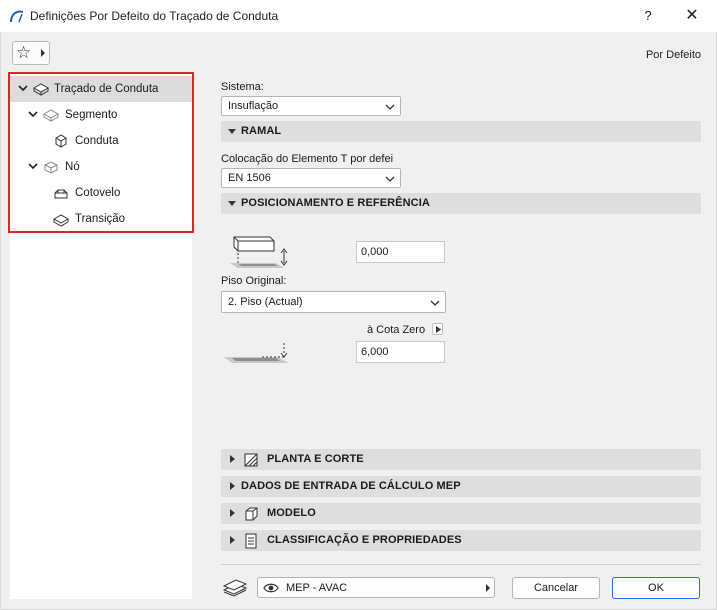 This screenshot has width=717, height=610. Describe the element at coordinates (17, 16) in the screenshot. I see `archicad-icon` at that location.